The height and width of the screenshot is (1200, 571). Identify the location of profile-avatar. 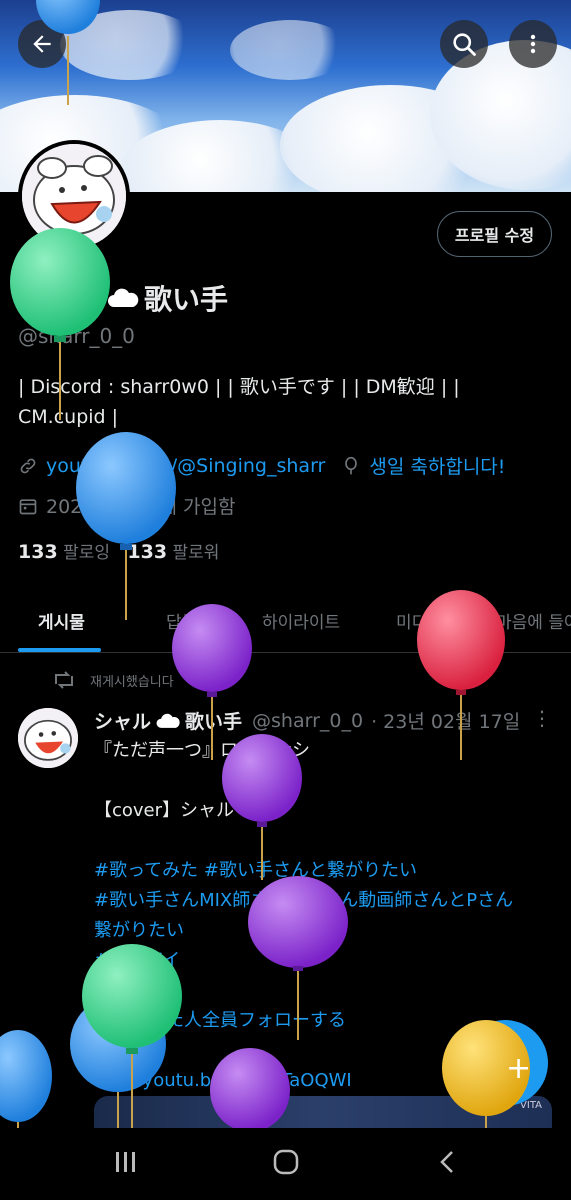
(74, 196).